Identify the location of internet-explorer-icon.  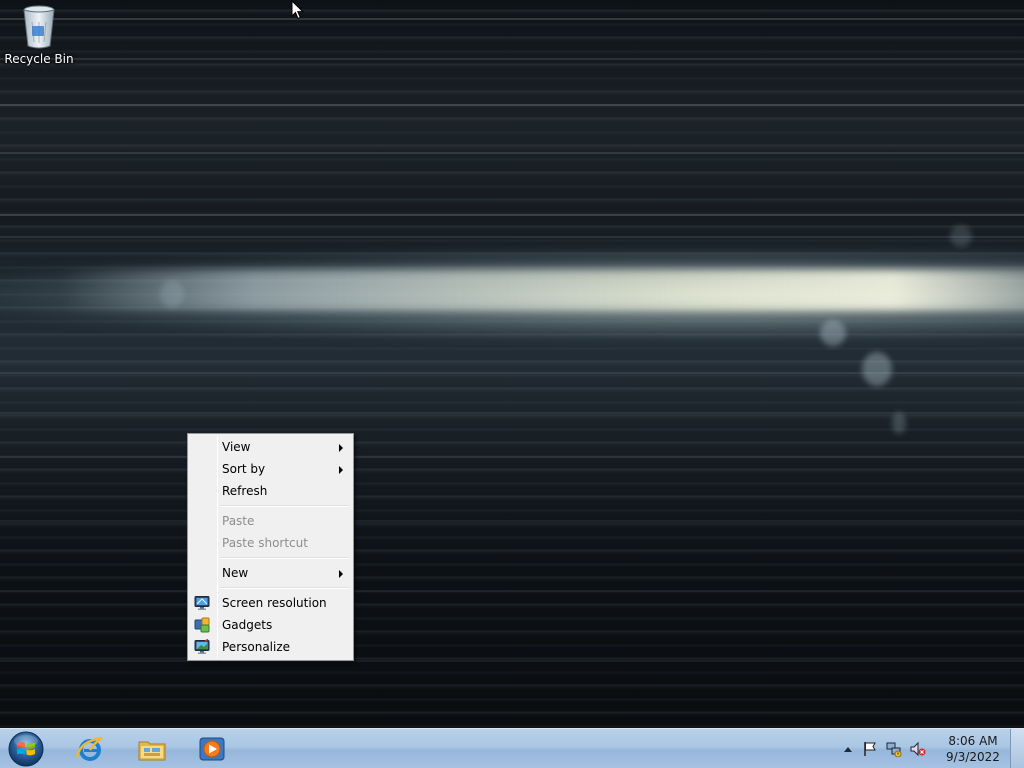
(89, 748).